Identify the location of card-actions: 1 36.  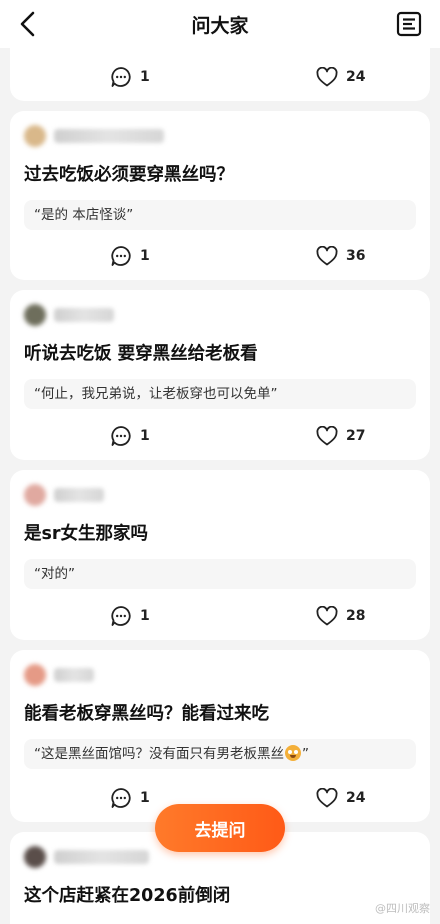
(220, 256).